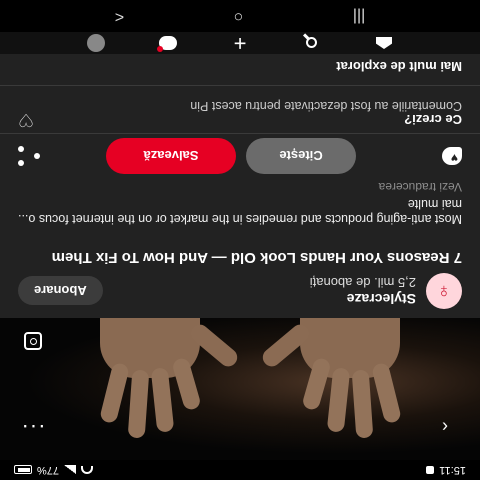 This screenshot has width=480, height=480. Describe the element at coordinates (158, 378) in the screenshot. I see `right-hand` at that location.